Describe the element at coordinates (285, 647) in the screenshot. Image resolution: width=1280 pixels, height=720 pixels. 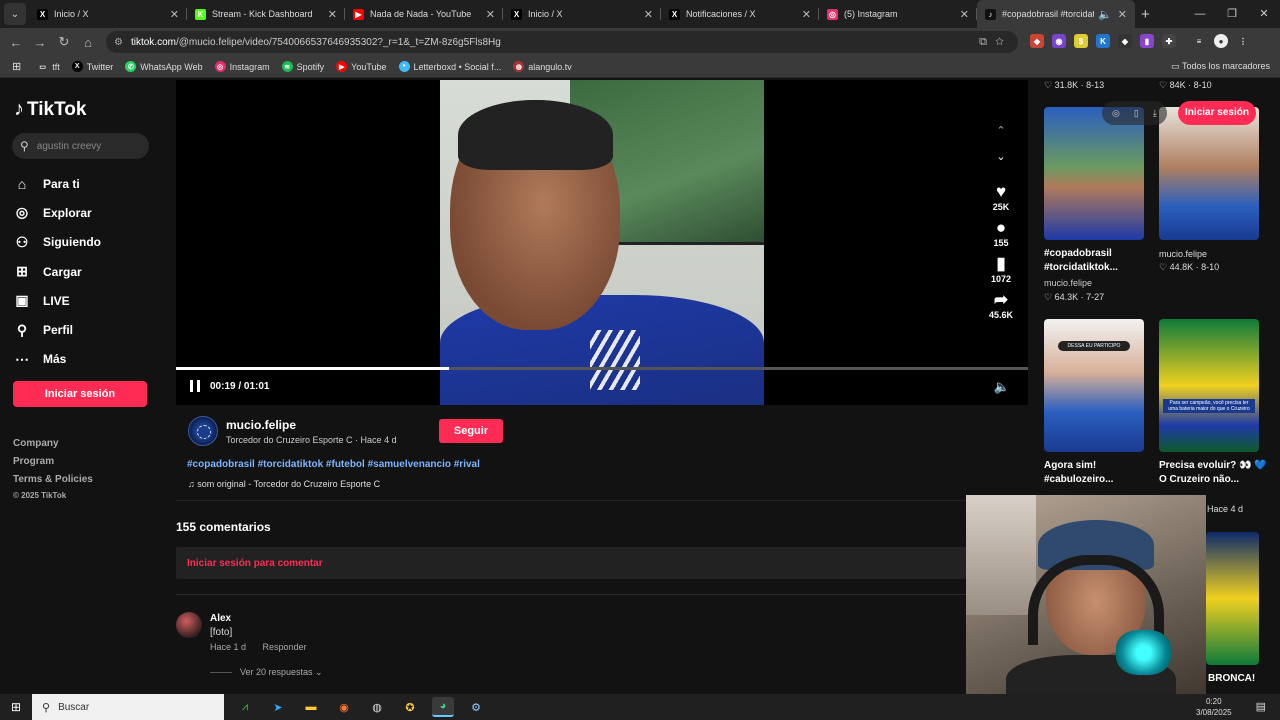
I see `reply-button: Responder` at that location.